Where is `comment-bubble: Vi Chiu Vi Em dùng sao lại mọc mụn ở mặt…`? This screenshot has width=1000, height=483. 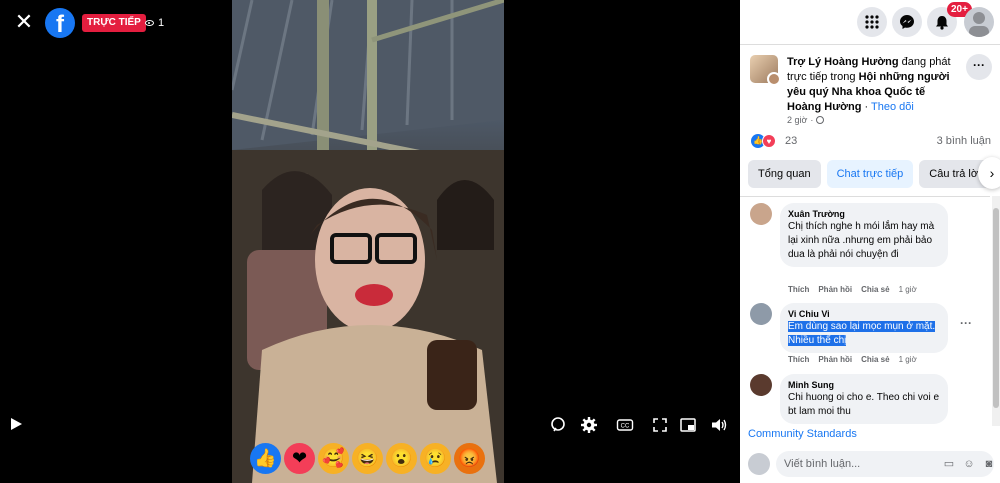
comment-bubble: Vi Chiu Vi Em dùng sao lại mọc mụn ở mặt… is located at coordinates (864, 328).